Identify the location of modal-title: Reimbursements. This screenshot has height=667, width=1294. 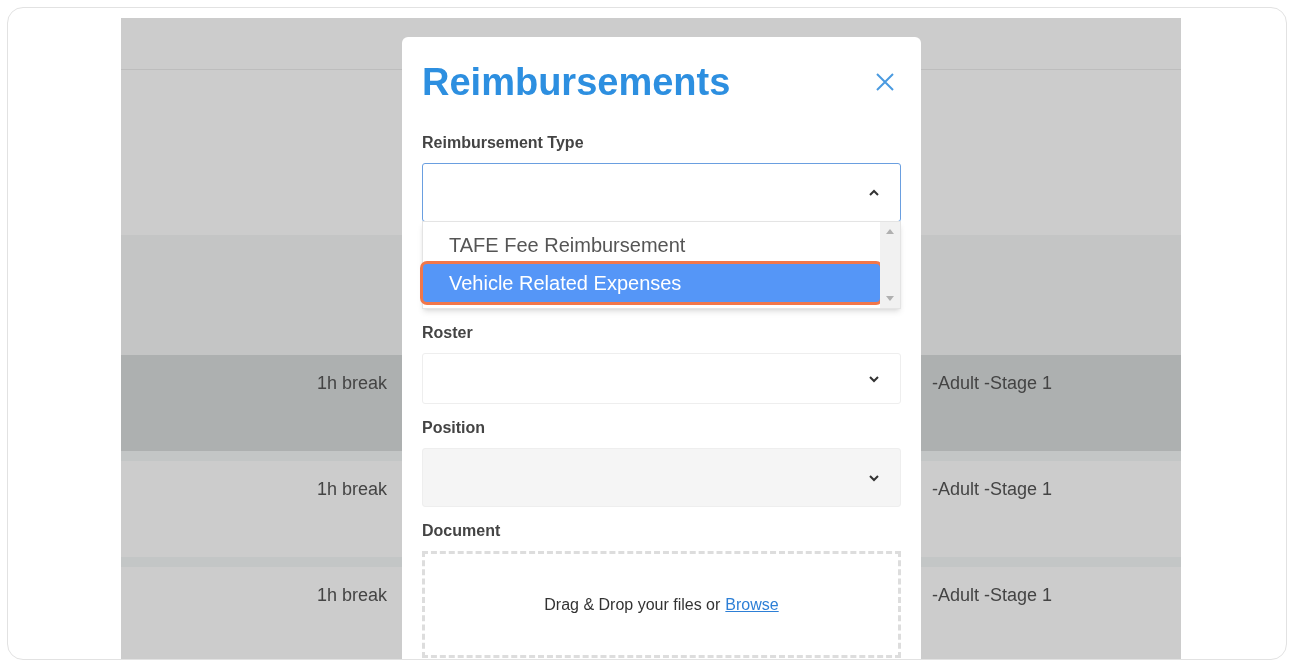
(576, 82).